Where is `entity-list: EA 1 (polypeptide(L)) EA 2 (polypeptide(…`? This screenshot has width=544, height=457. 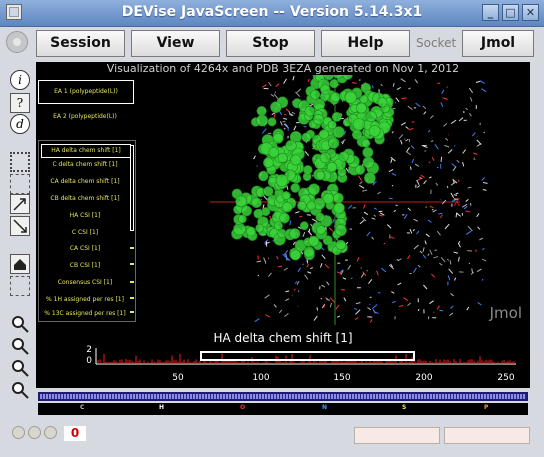
entity-list: EA 1 (polypeptide(L)) EA 2 (polypeptide(… is located at coordinates (87, 106).